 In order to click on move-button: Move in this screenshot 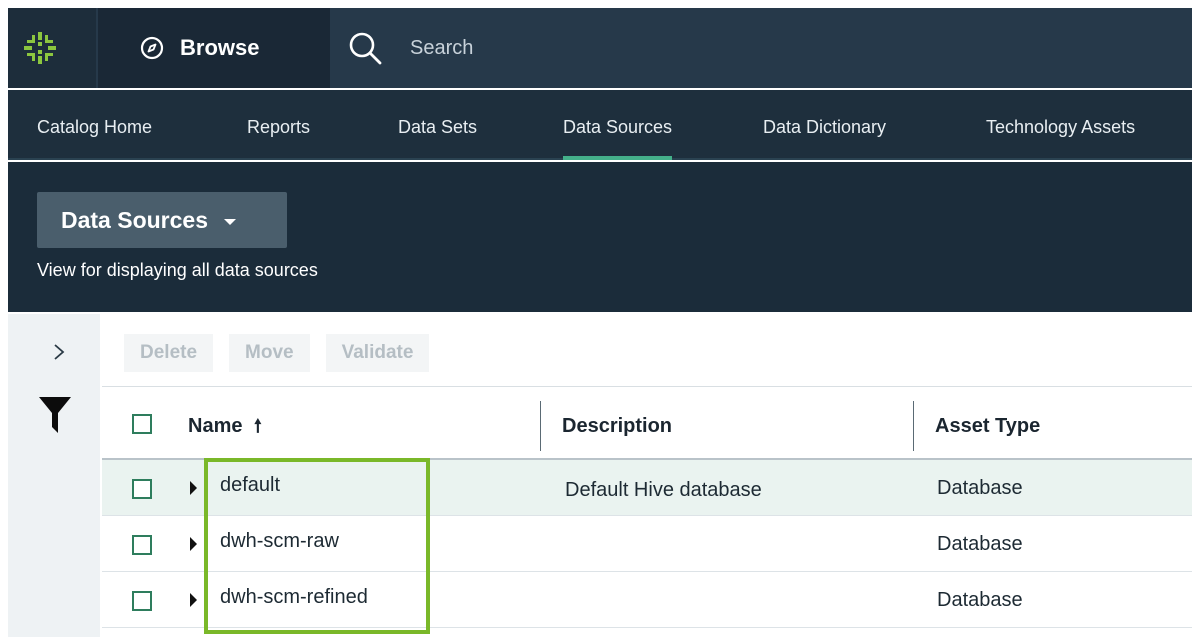, I will do `click(269, 353)`.